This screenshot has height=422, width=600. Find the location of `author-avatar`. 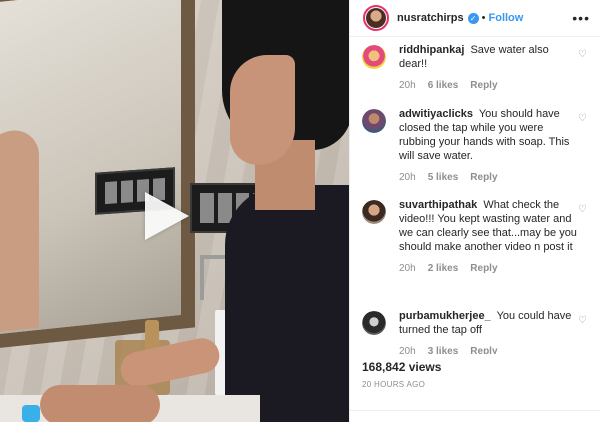

author-avatar is located at coordinates (376, 18).